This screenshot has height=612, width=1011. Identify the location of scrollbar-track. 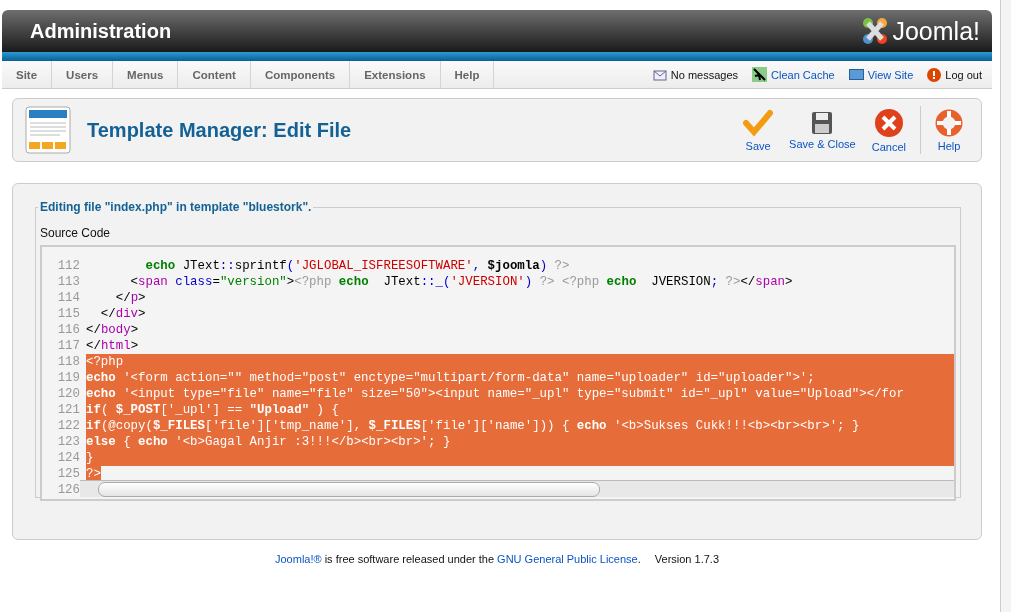
(1005, 306).